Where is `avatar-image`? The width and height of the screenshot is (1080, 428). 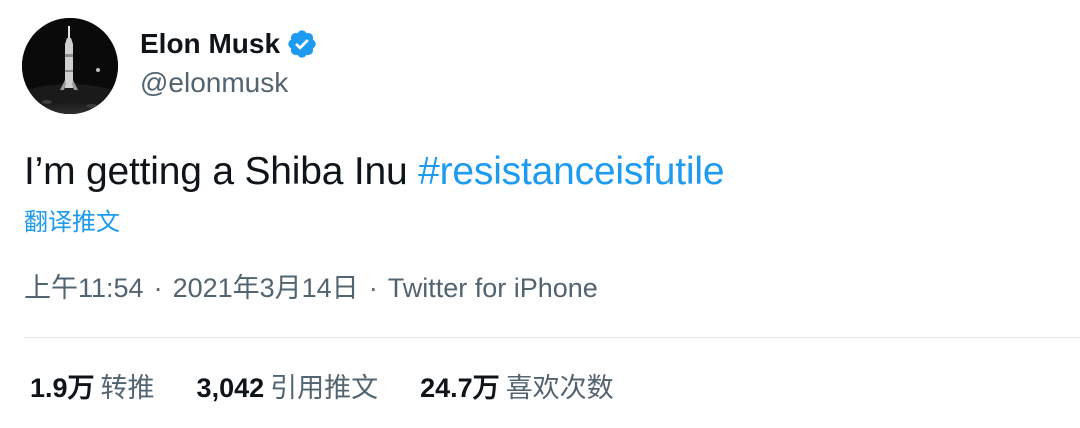
avatar-image is located at coordinates (70, 66).